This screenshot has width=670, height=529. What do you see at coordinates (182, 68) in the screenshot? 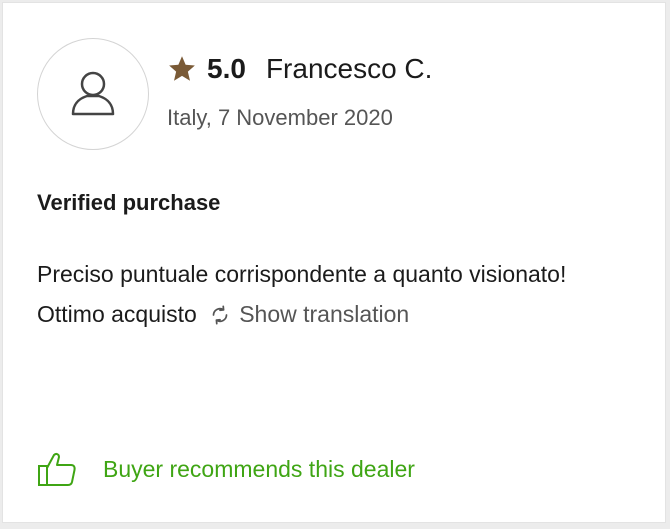
I see `star-icon` at bounding box center [182, 68].